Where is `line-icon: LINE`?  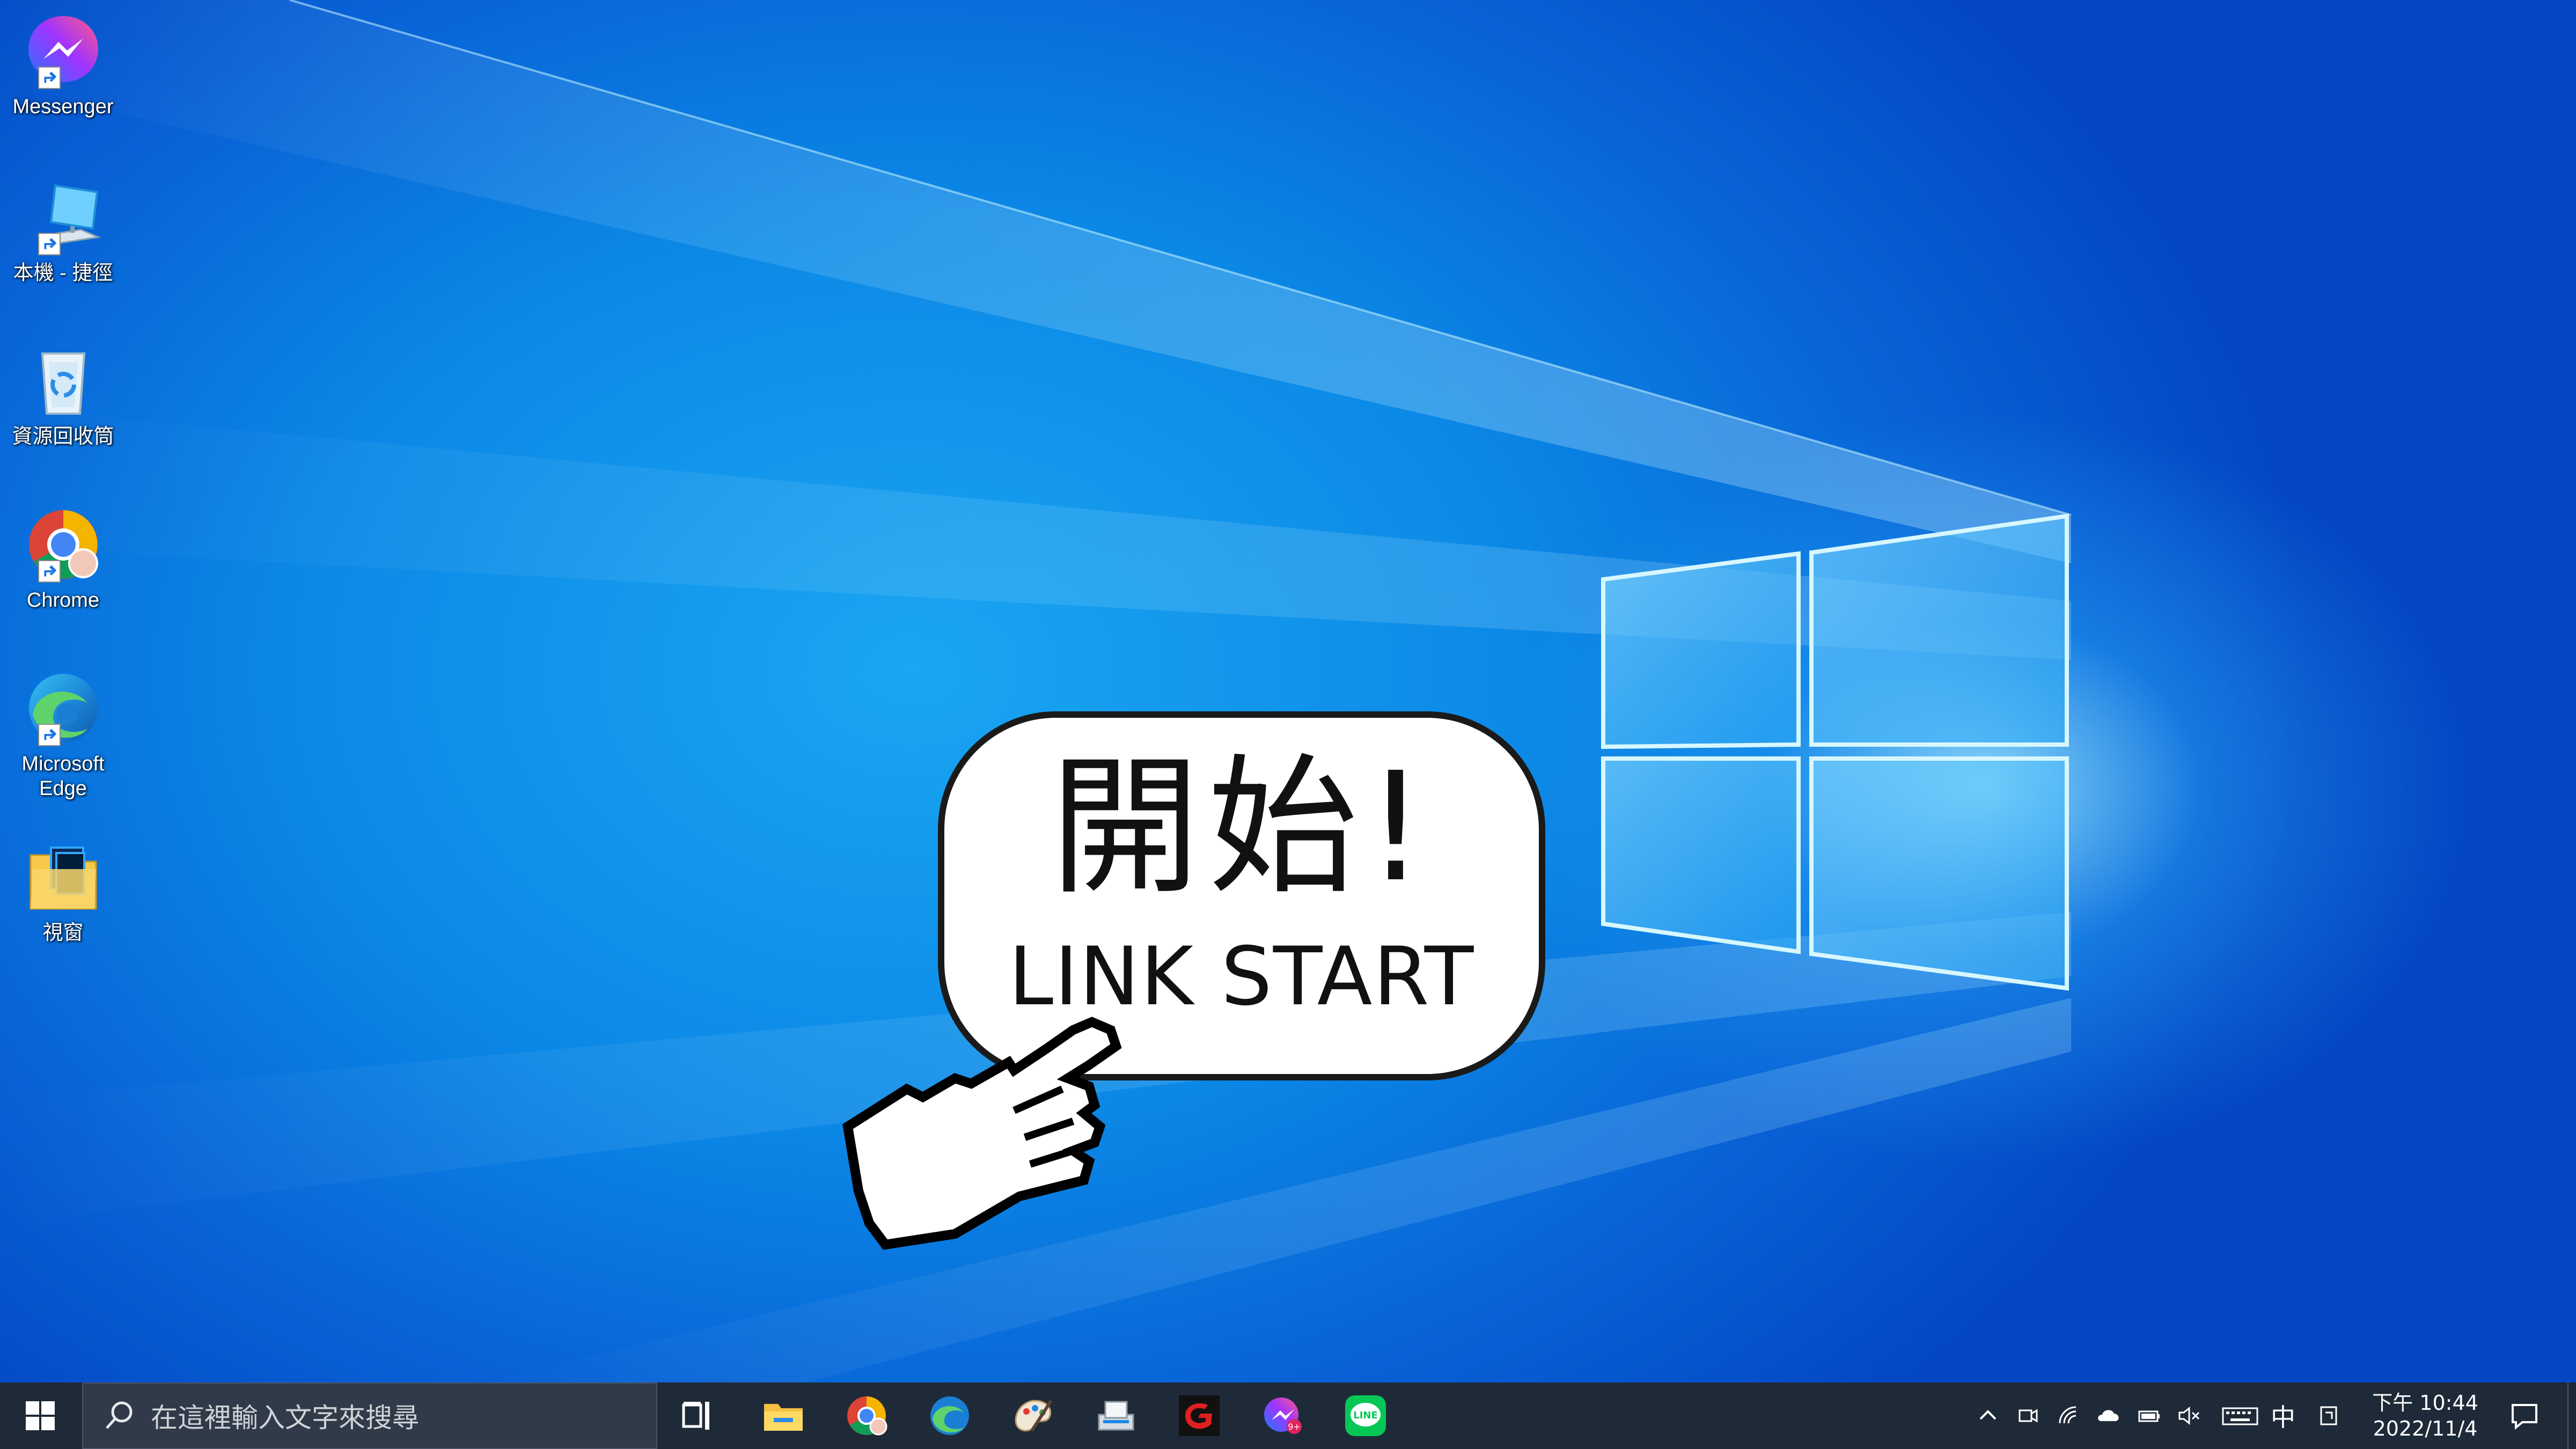 line-icon: LINE is located at coordinates (1365, 1415).